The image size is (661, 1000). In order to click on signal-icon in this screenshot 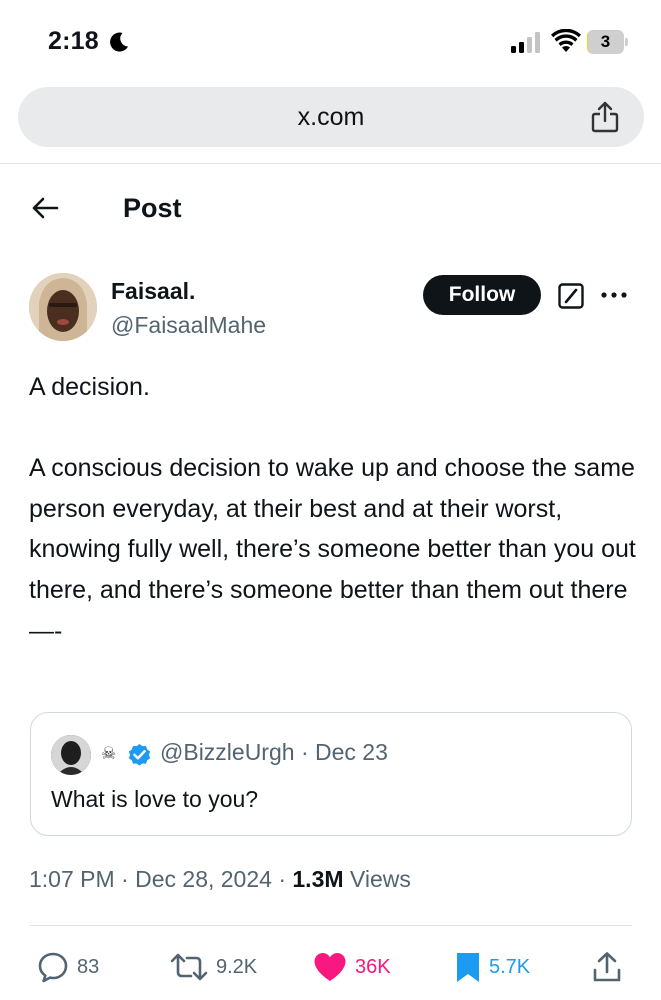, I will do `click(525, 42)`.